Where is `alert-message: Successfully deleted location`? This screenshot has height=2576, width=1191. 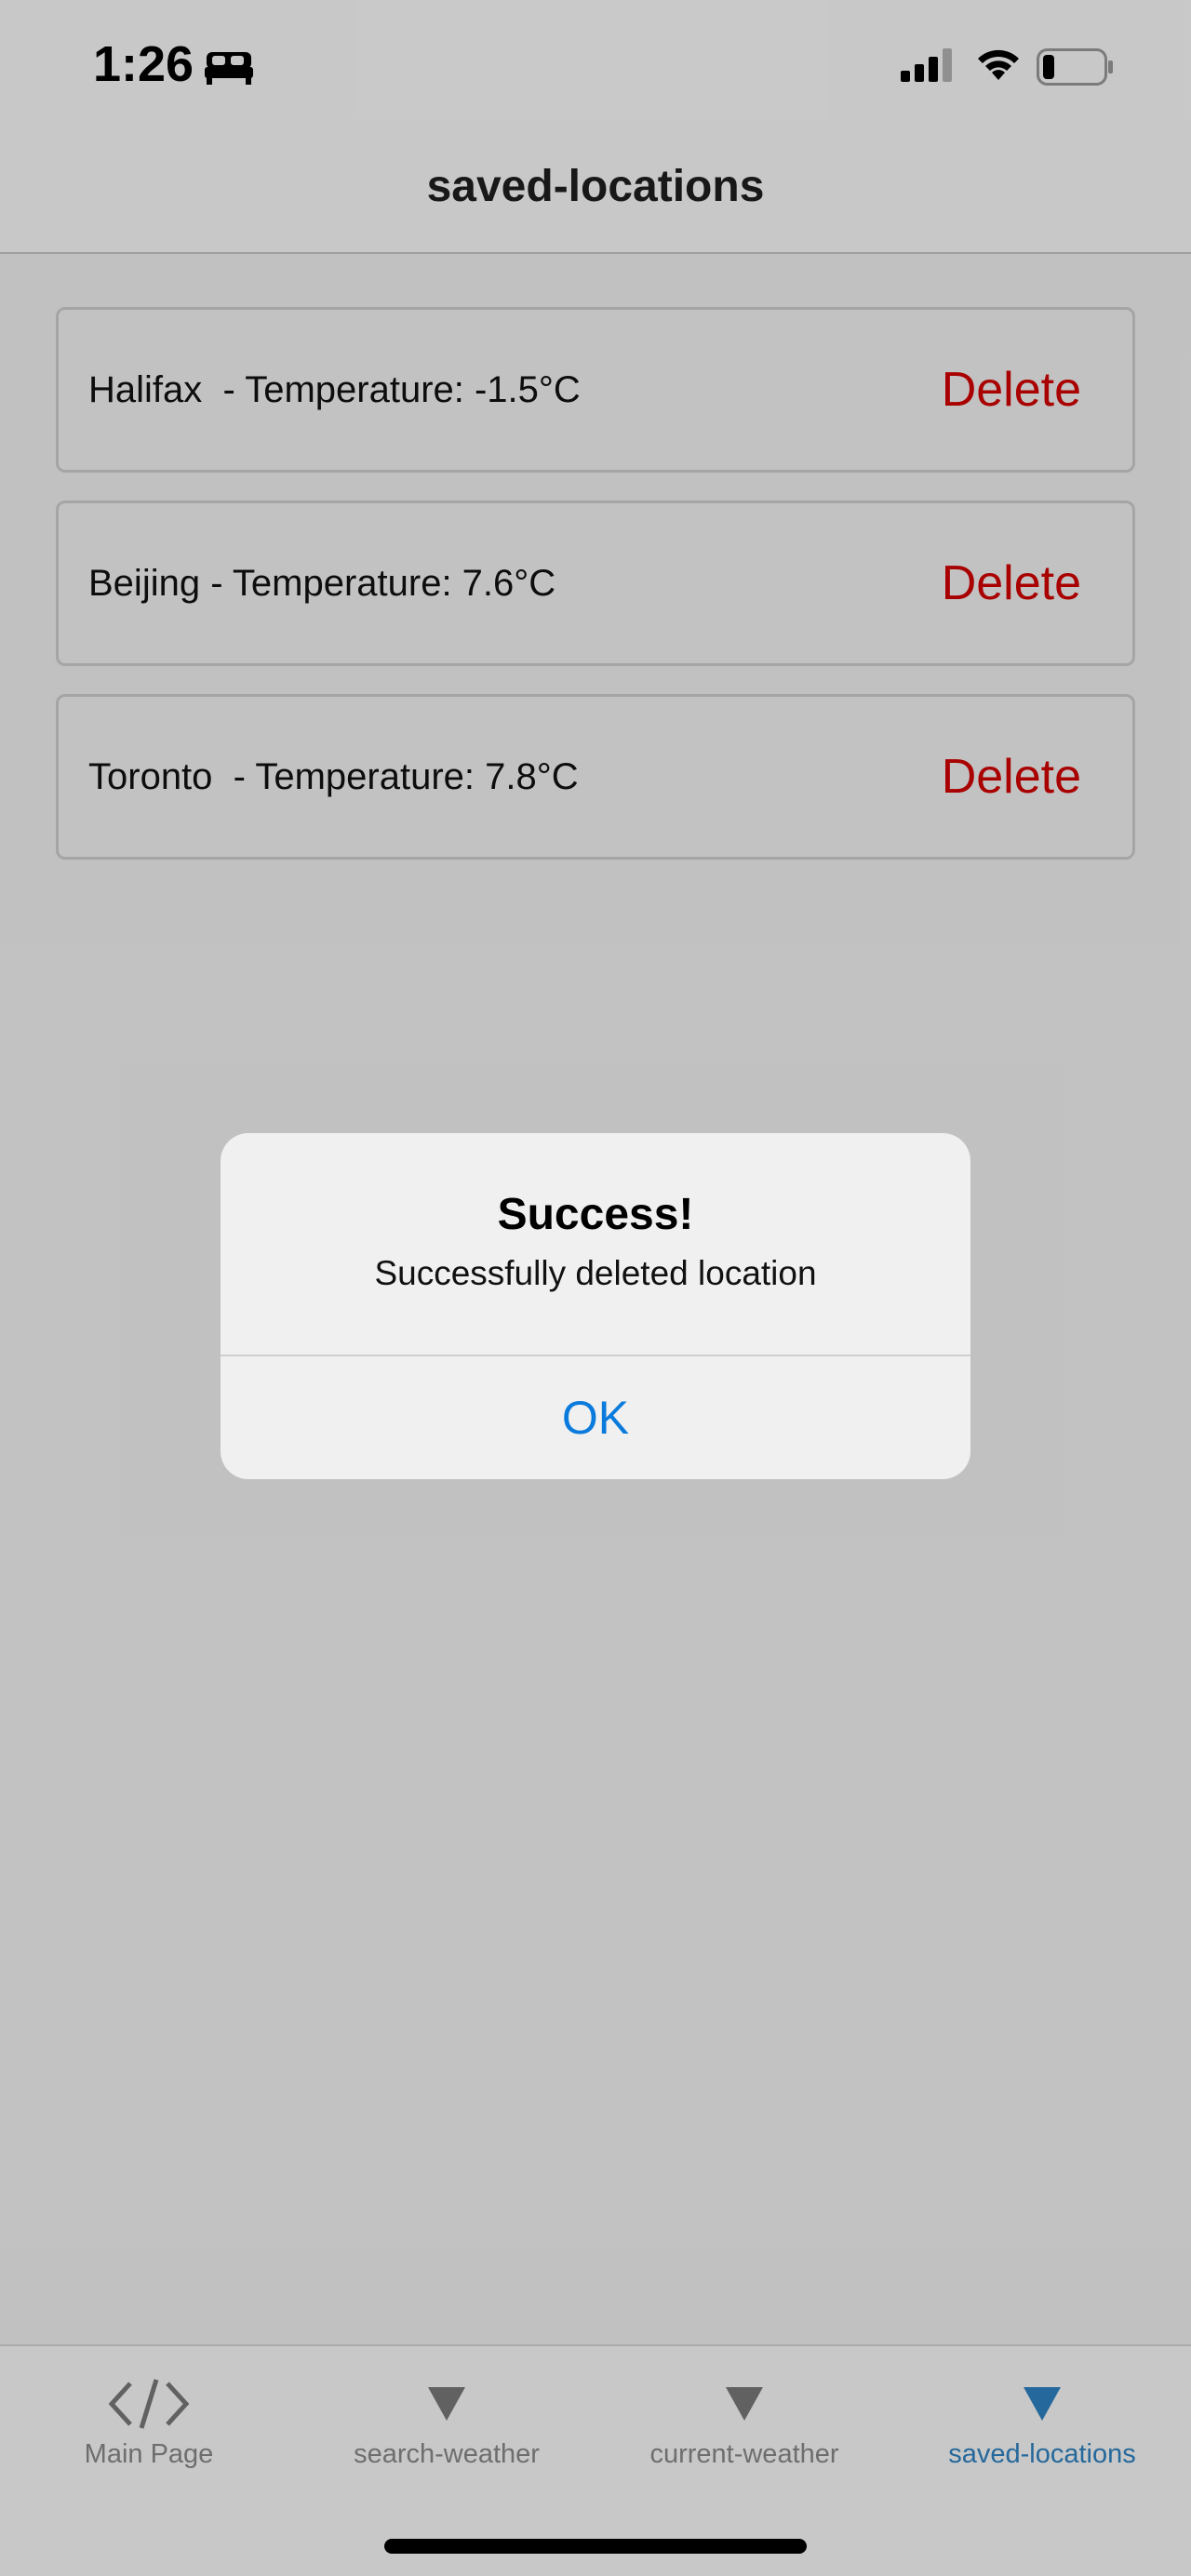 alert-message: Successfully deleted location is located at coordinates (595, 1273).